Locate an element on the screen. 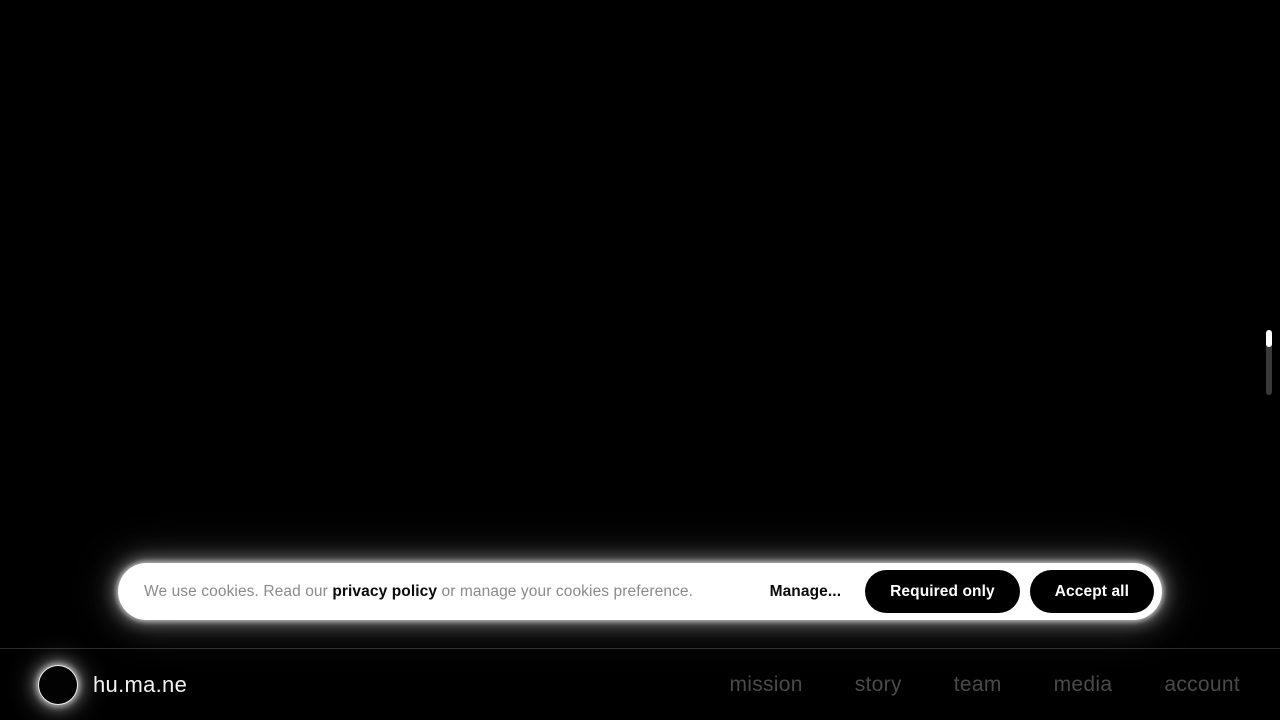  nav-item-story: story is located at coordinates (878, 684).